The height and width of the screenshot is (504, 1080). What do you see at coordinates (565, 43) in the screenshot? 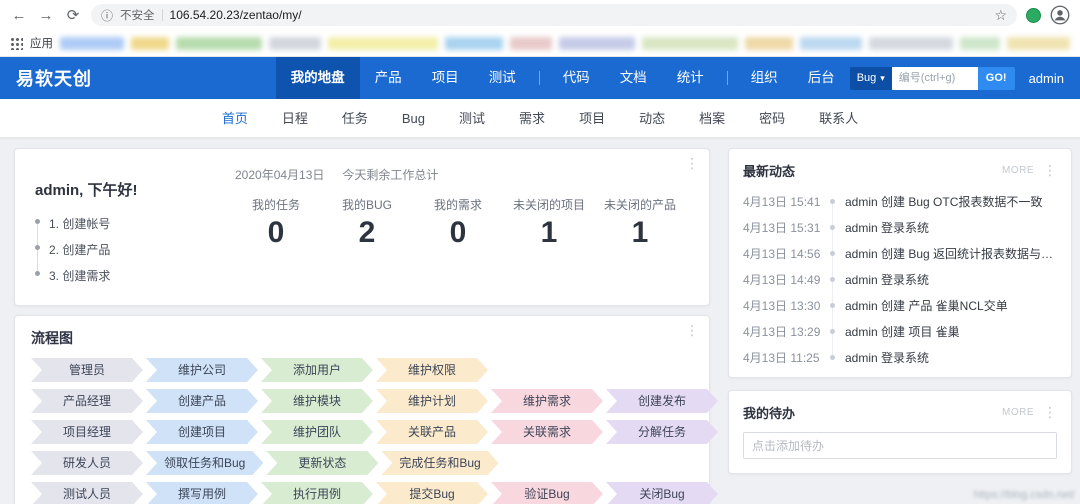
I see `blurred-bookmarks` at bounding box center [565, 43].